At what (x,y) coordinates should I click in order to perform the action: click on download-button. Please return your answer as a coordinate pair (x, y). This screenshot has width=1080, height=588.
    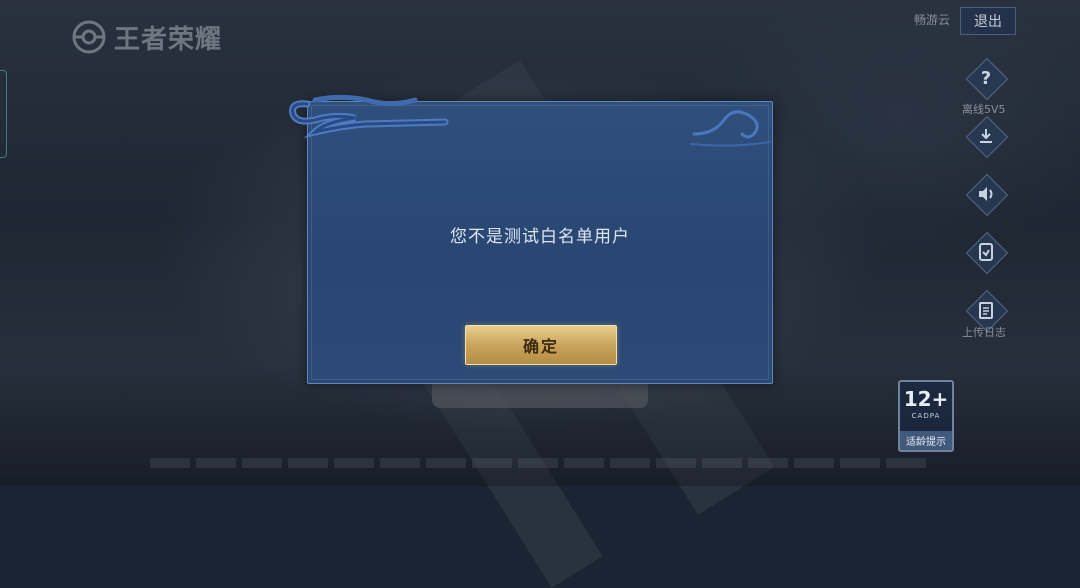
    Looking at the image, I should click on (987, 137).